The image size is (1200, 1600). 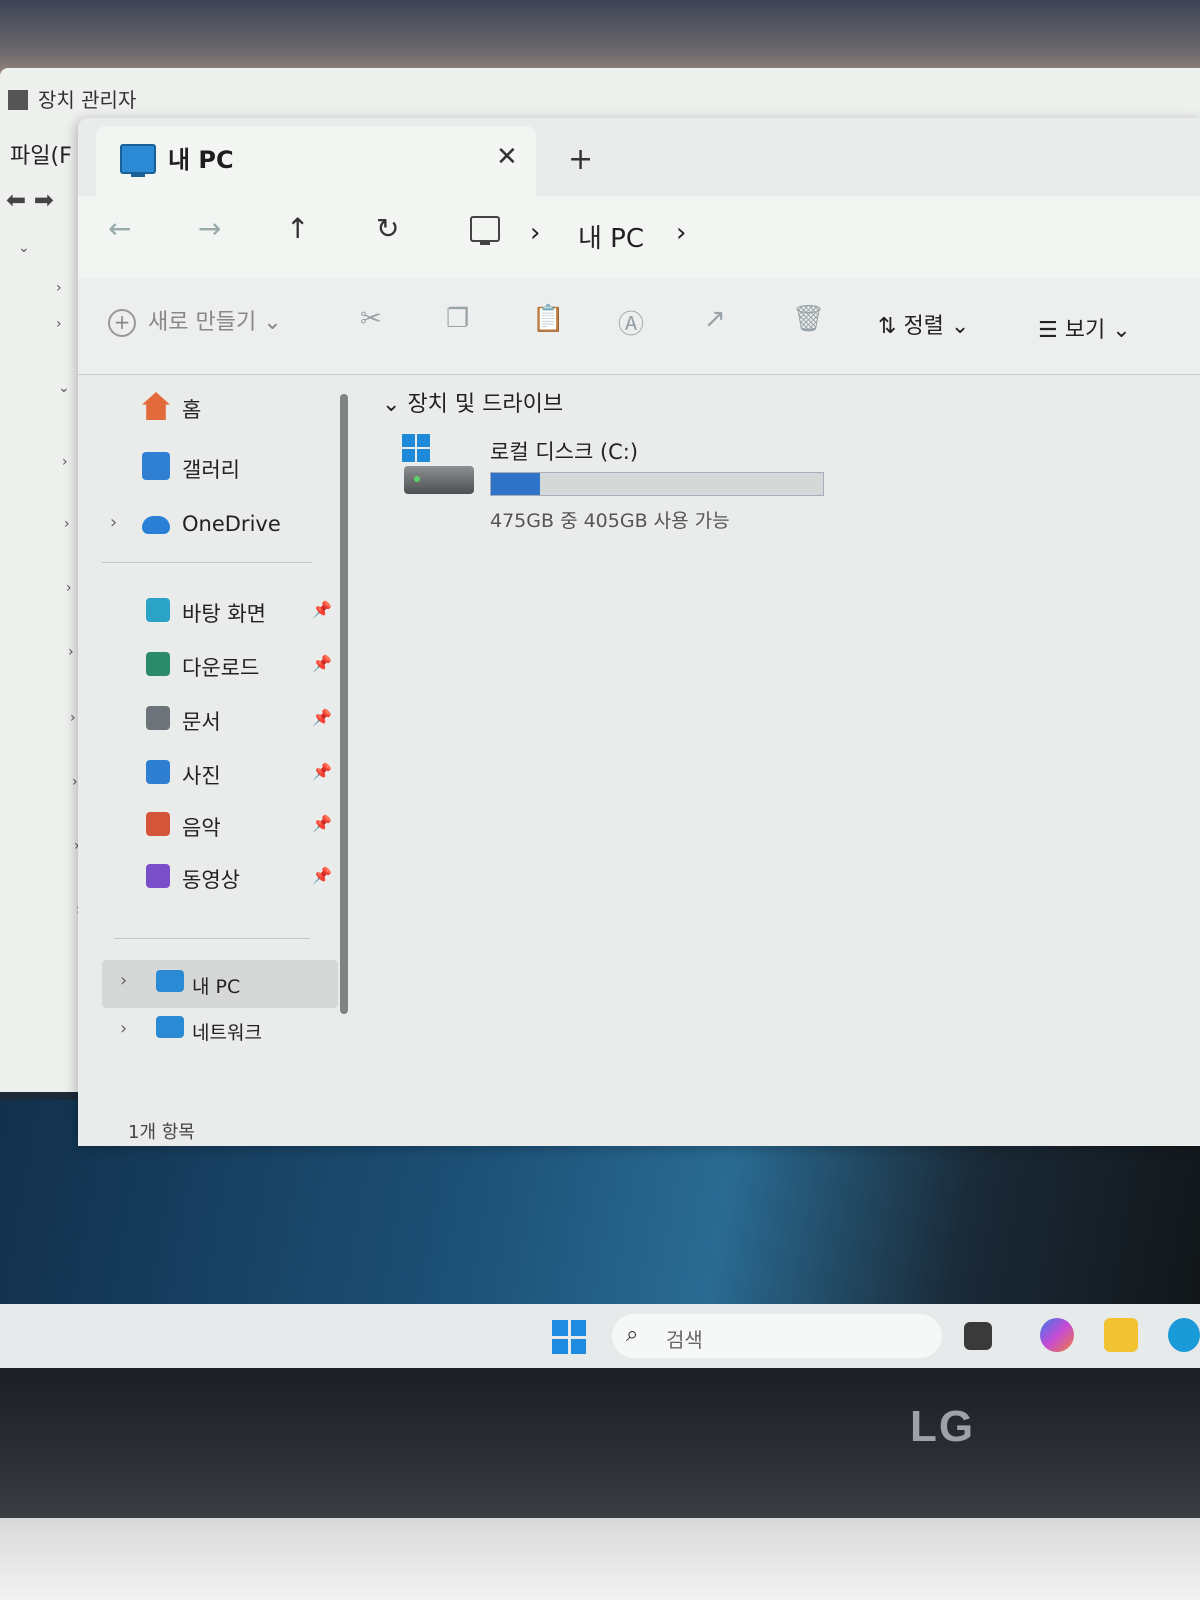 What do you see at coordinates (515, 484) in the screenshot?
I see `drive-usage-fill` at bounding box center [515, 484].